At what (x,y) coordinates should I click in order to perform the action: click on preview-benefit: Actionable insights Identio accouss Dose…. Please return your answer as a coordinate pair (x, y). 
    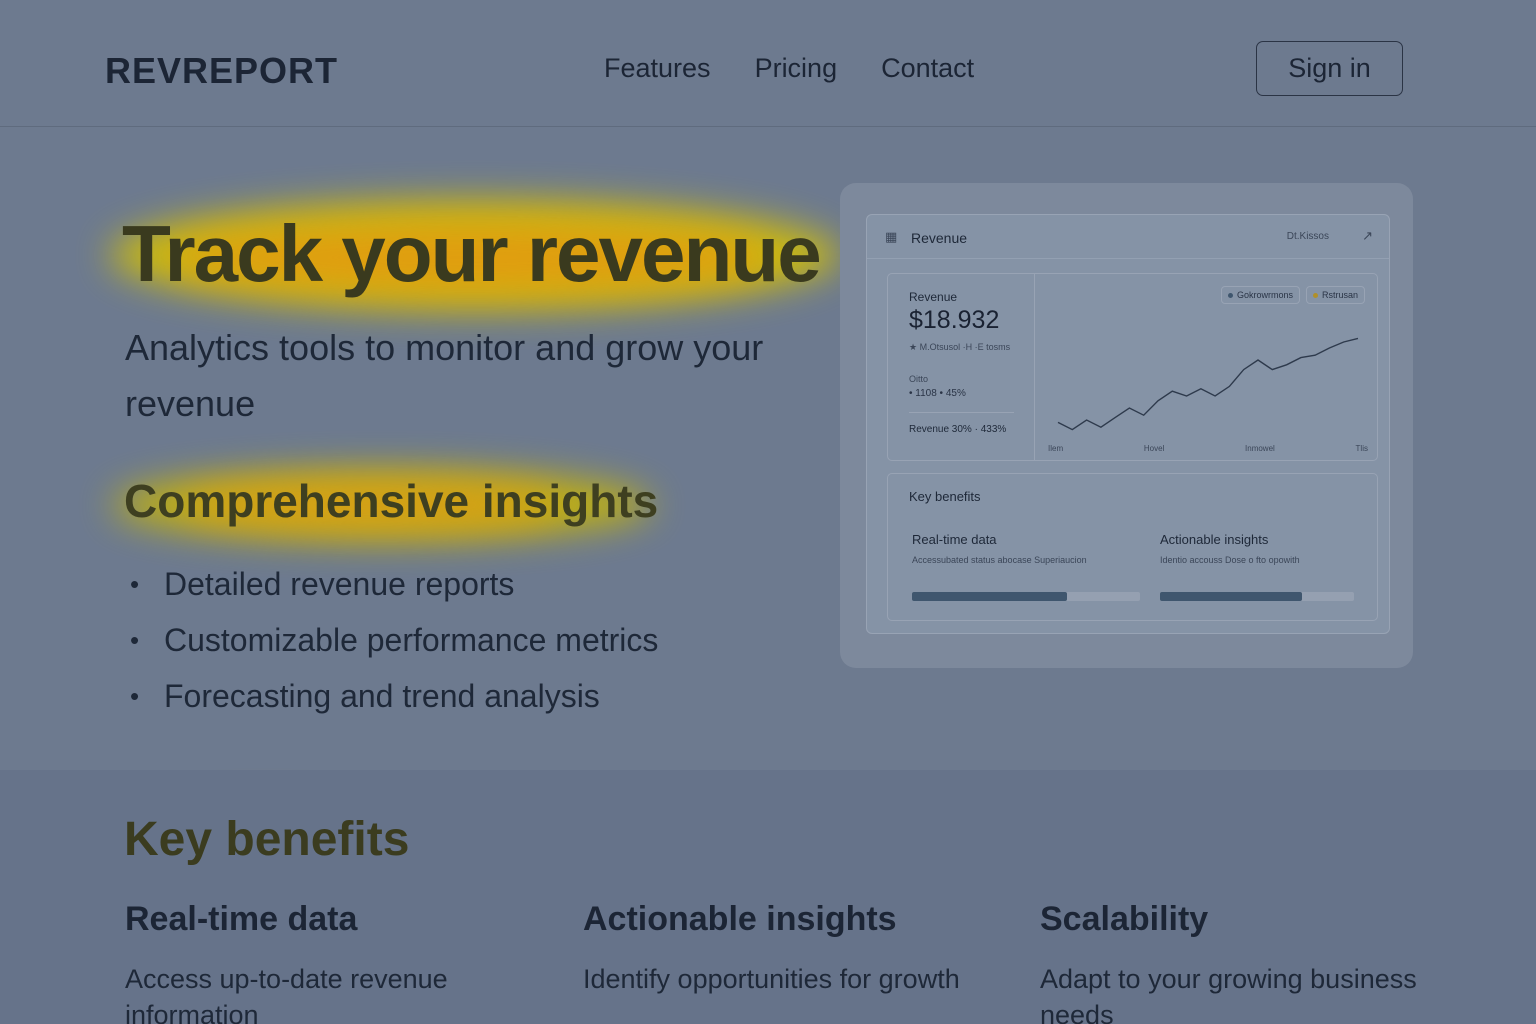
    Looking at the image, I should click on (1230, 548).